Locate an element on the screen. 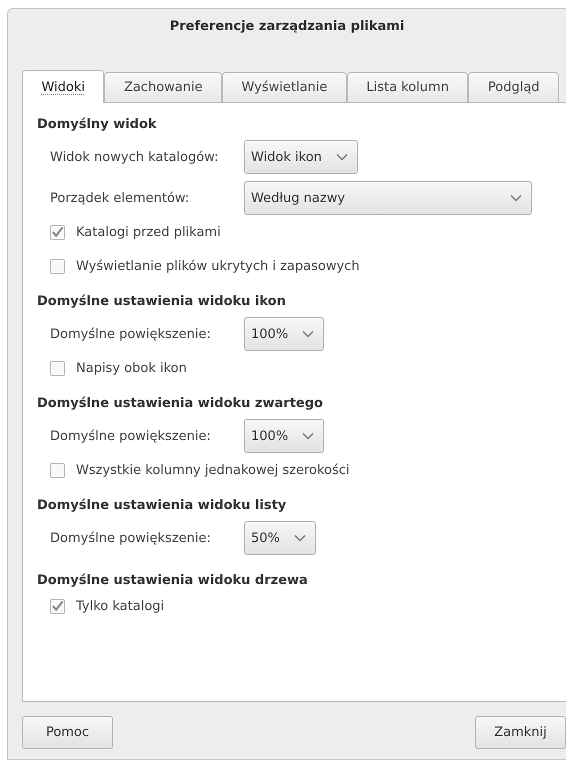 The height and width of the screenshot is (760, 566). section-heading: Domyślne ustawienia widoku ikon is located at coordinates (162, 301).